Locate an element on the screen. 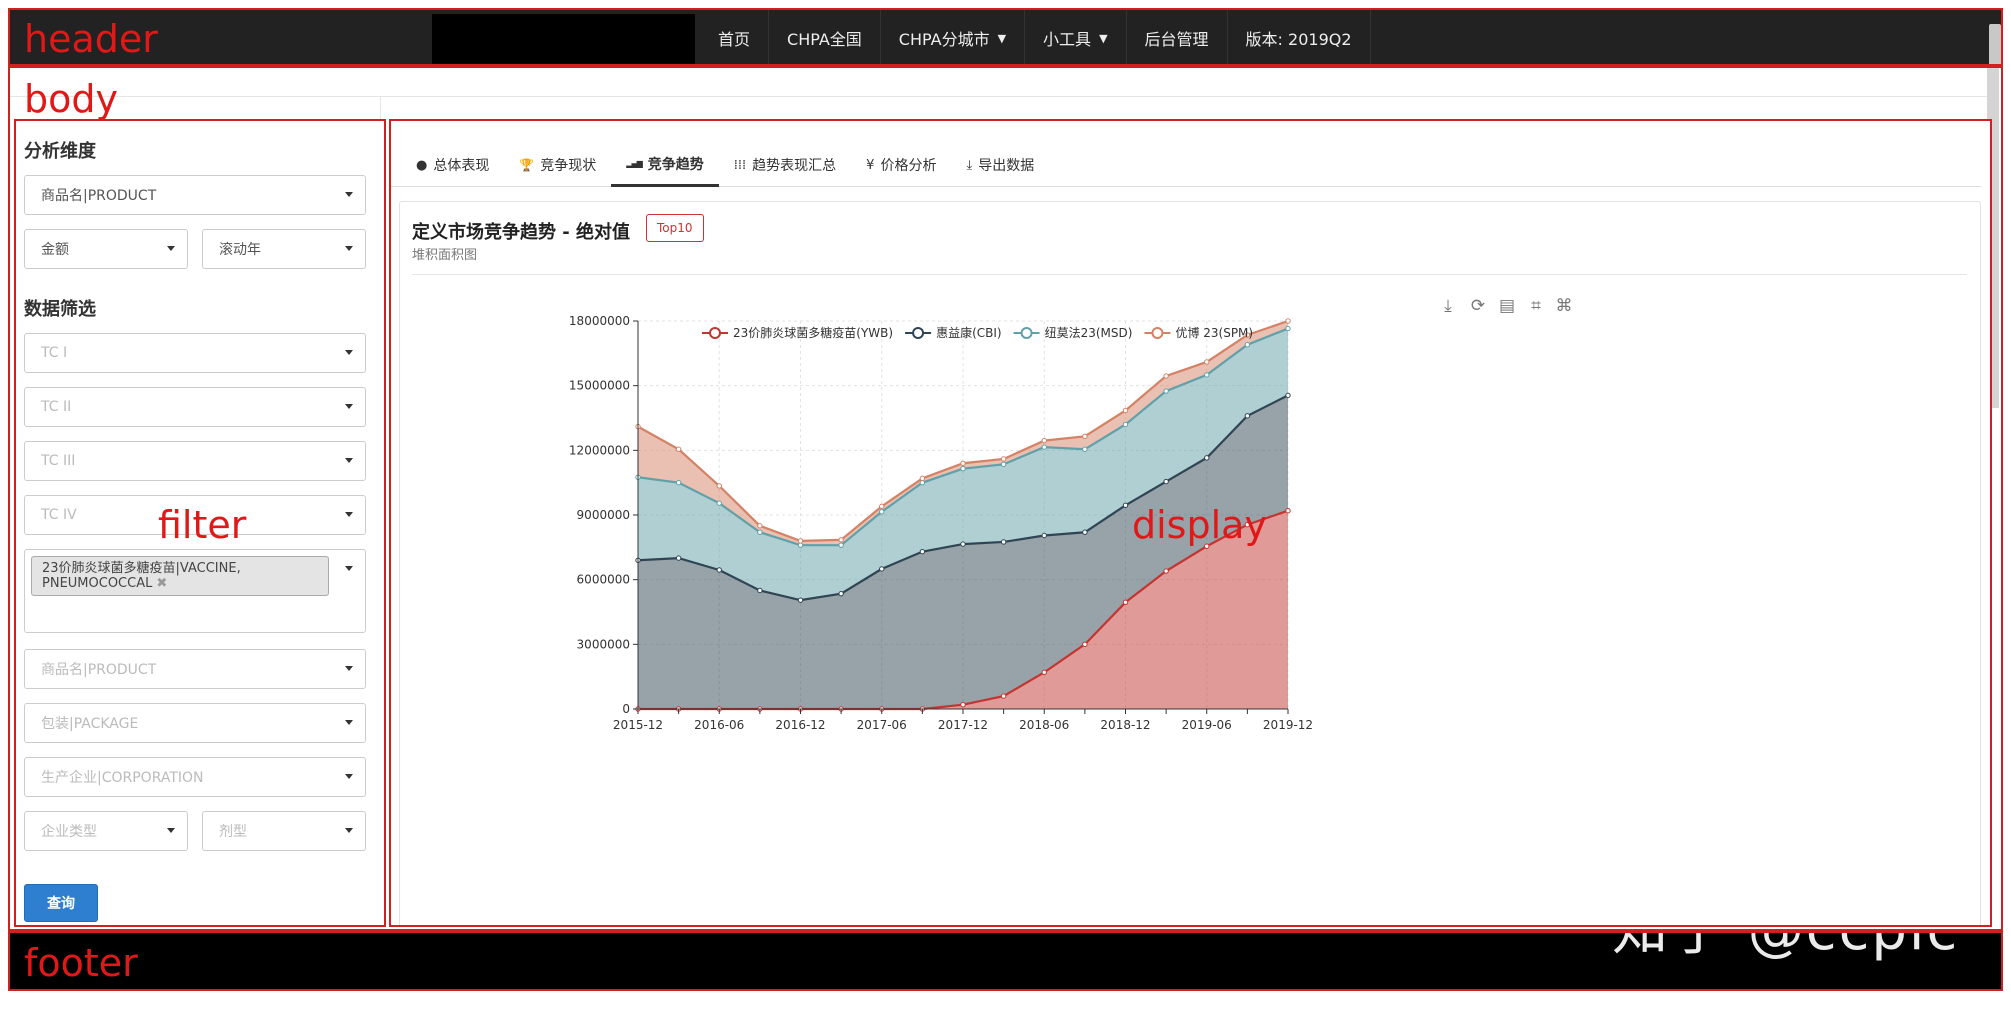  main-nav: 首页 CHPA全国 CHPA分城市 ▼ 小工具 ▼ 后台管理 版本: 2019Q2 is located at coordinates (1035, 38).